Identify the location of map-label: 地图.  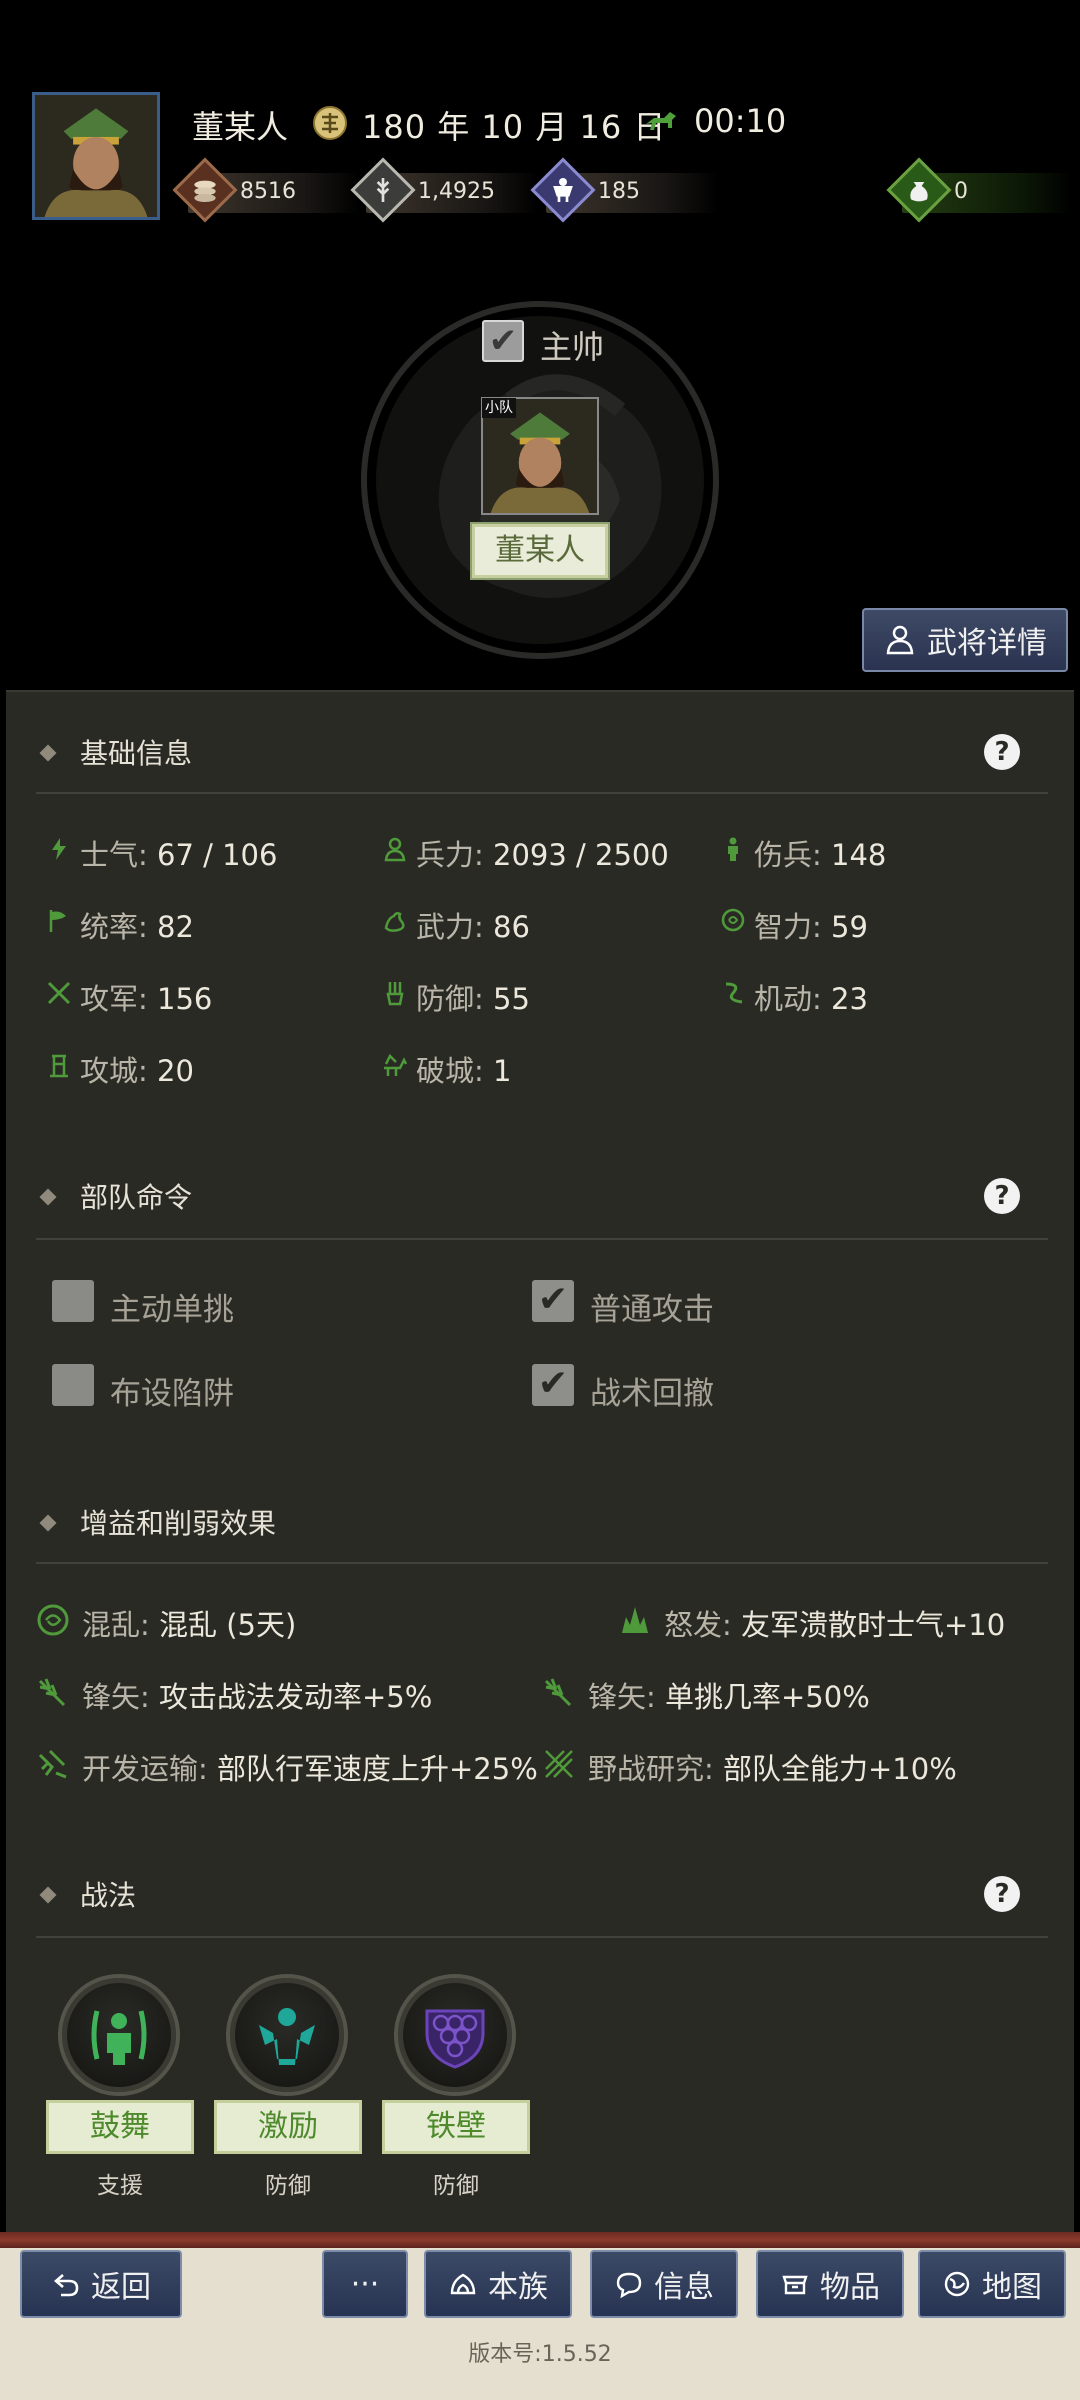
(1012, 2287).